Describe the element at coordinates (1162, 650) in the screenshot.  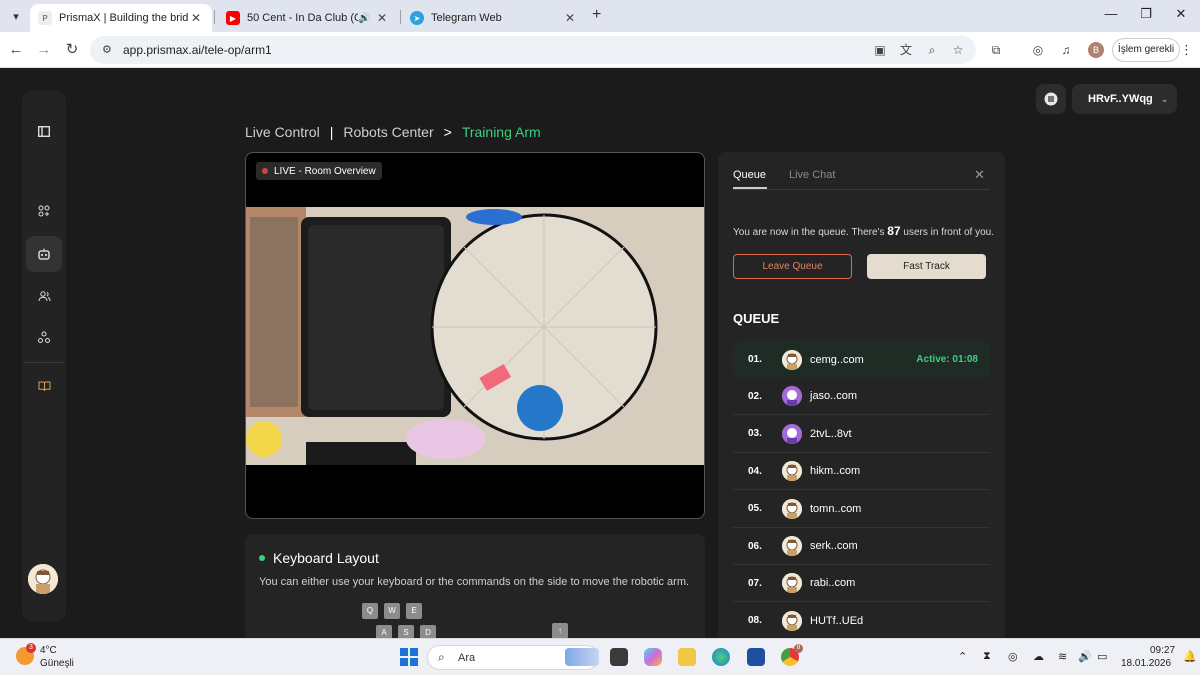
I see `clock-time: 09:27` at that location.